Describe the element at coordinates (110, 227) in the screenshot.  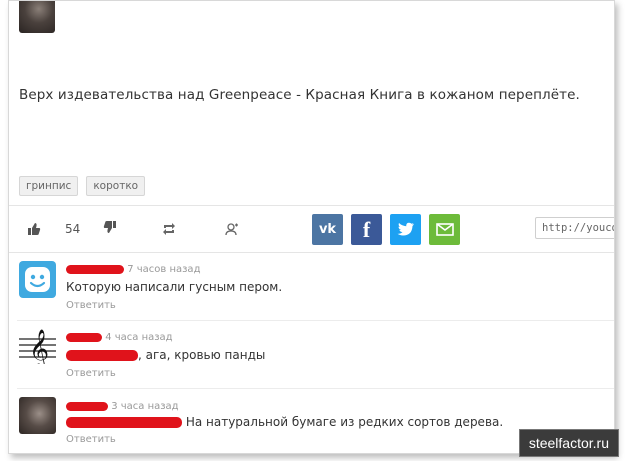
I see `thumbs-down-icon` at that location.